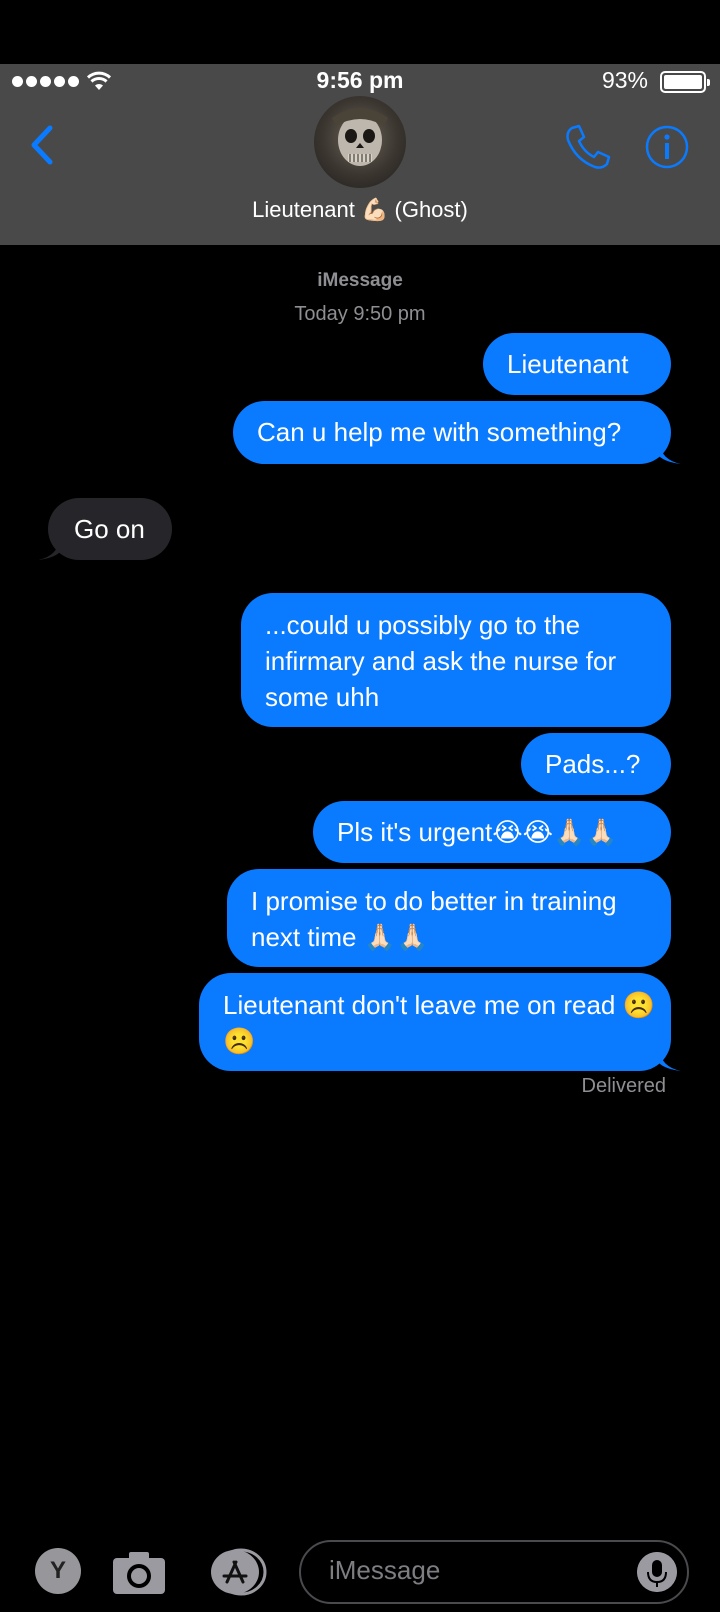 The height and width of the screenshot is (1612, 720). Describe the element at coordinates (360, 314) in the screenshot. I see `thread-timestamp: Today 9:50 pm` at that location.